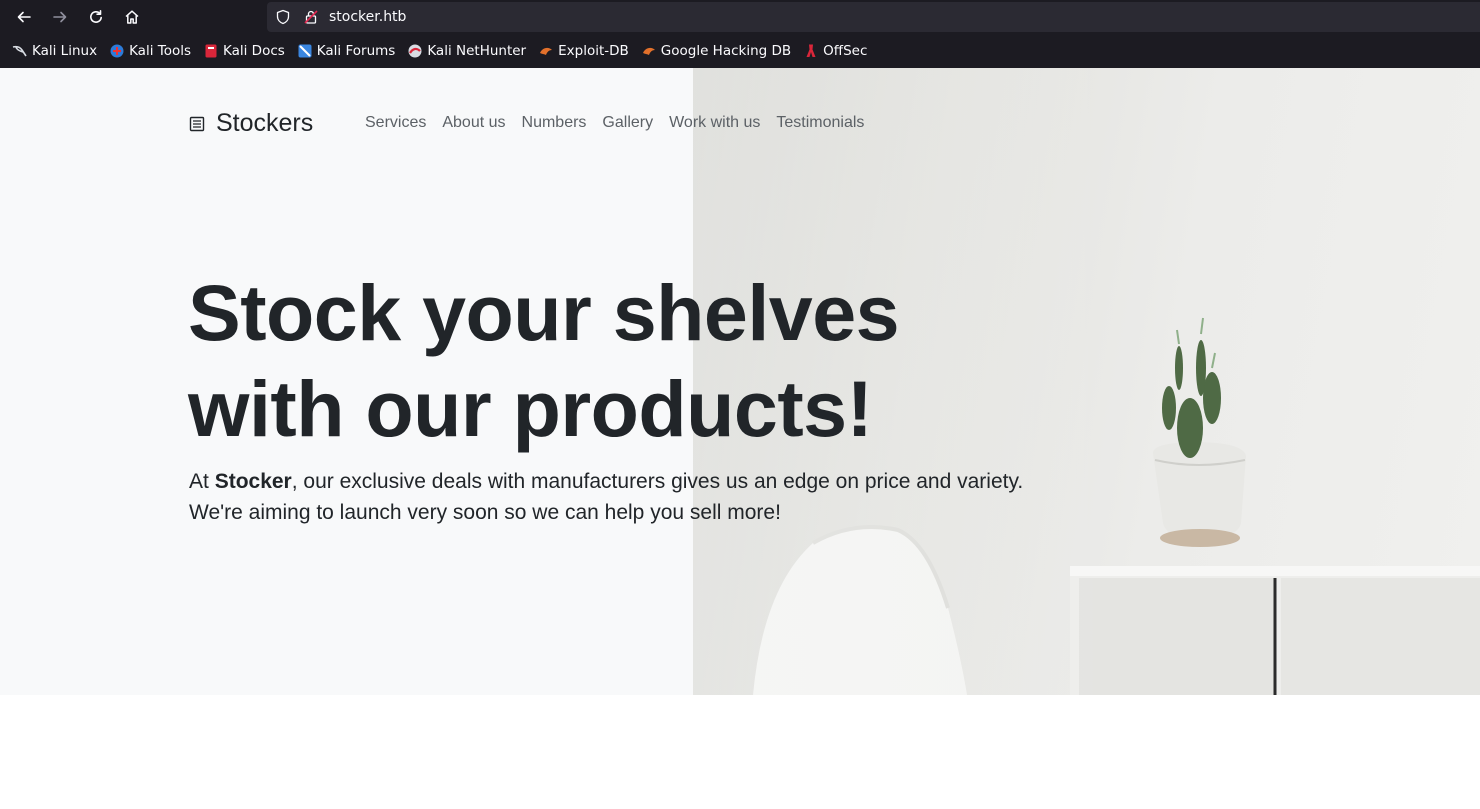  What do you see at coordinates (530, 408) in the screenshot?
I see `headline-line-2: with our products!` at bounding box center [530, 408].